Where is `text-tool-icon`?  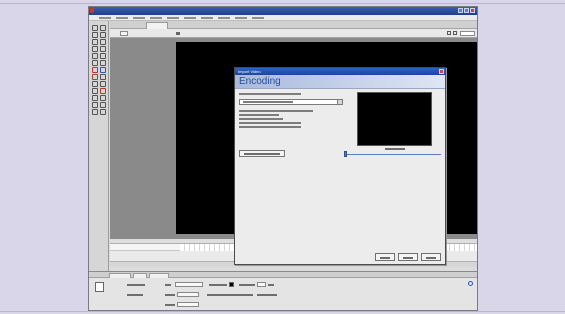 text-tool-icon is located at coordinates (103, 49).